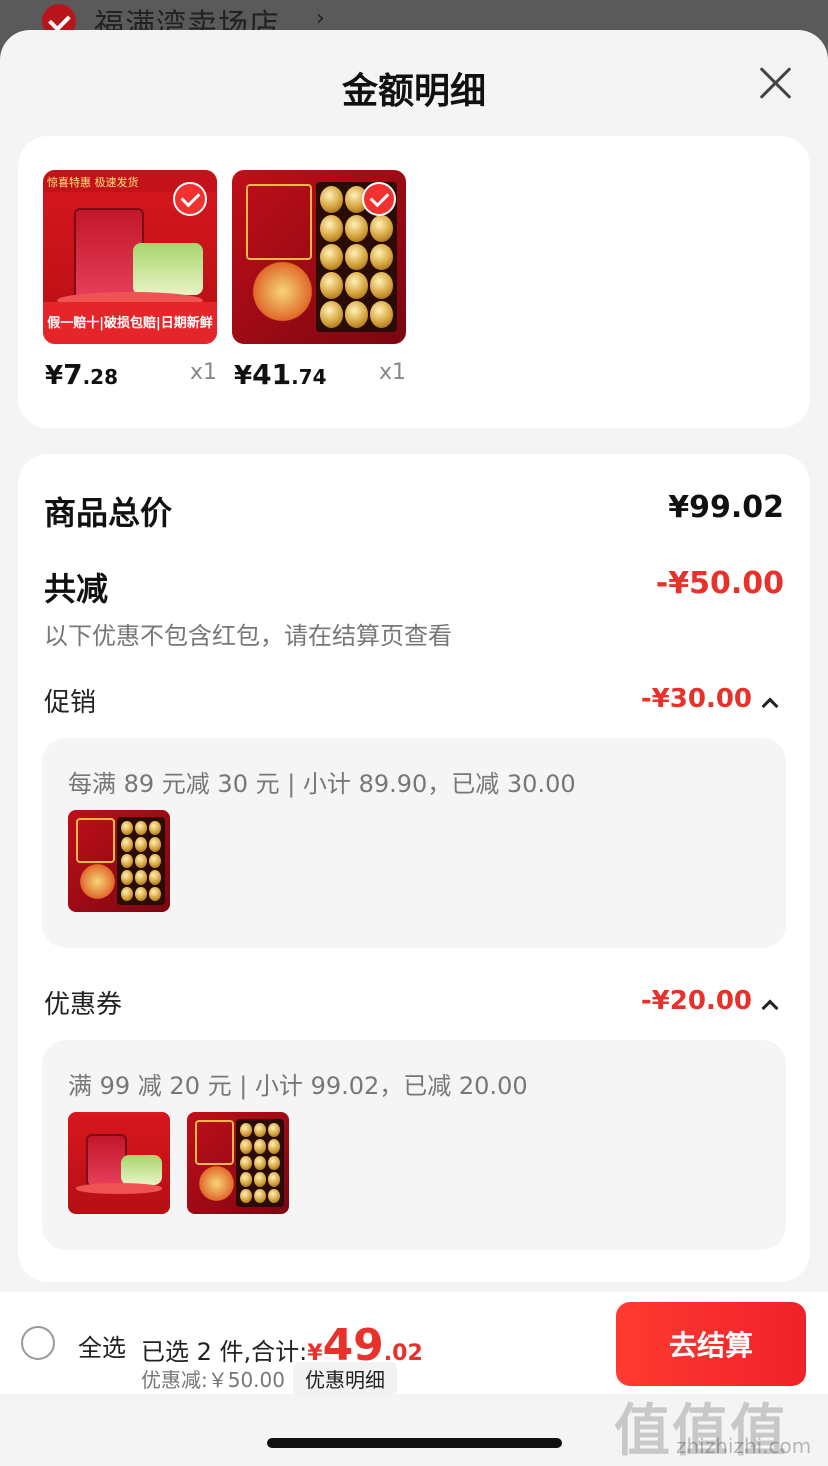 Image resolution: width=828 pixels, height=1466 pixels. What do you see at coordinates (414, 1145) in the screenshot?
I see `coupon-detail-box: 满 99 减 20 元 | 小计 99.02，已减 20.00` at bounding box center [414, 1145].